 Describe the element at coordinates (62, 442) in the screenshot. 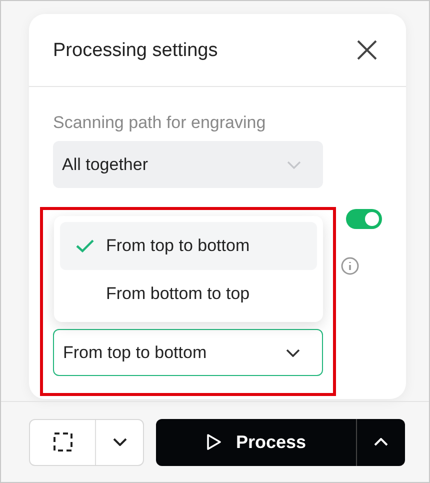

I see `dashed-square-icon` at that location.